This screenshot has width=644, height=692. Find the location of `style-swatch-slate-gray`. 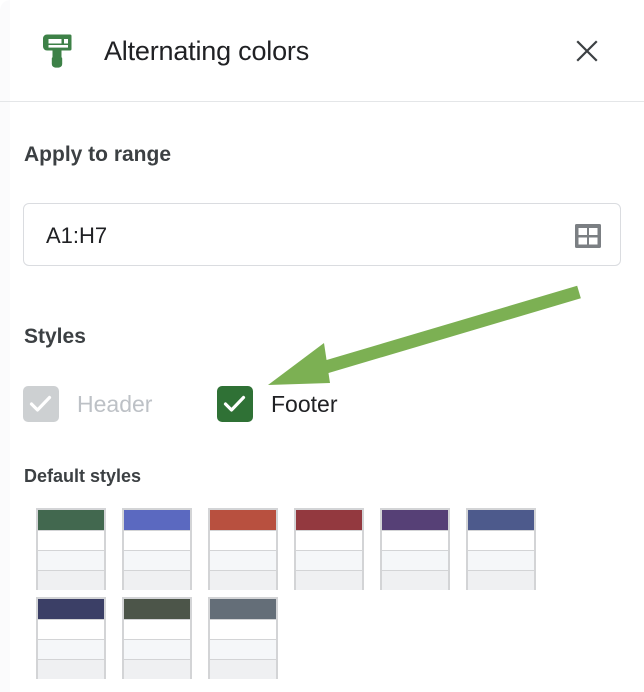

style-swatch-slate-gray is located at coordinates (243, 638).